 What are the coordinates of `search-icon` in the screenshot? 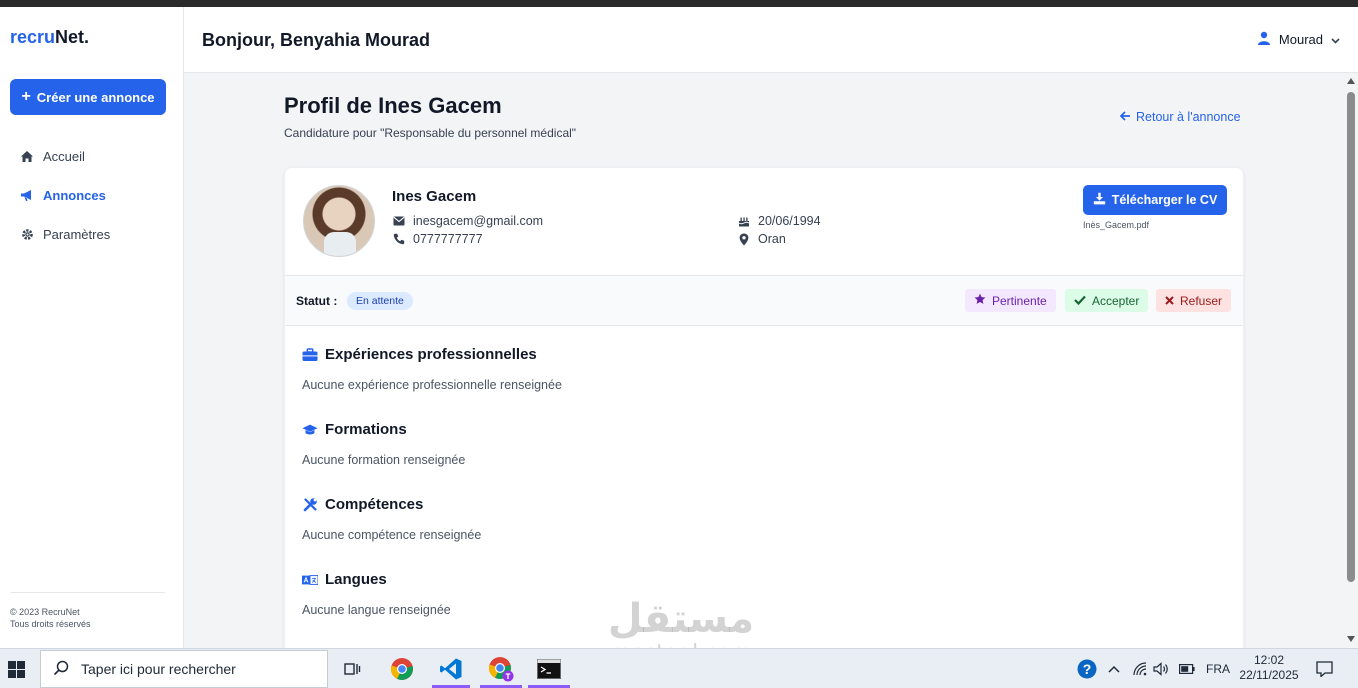 It's located at (61, 669).